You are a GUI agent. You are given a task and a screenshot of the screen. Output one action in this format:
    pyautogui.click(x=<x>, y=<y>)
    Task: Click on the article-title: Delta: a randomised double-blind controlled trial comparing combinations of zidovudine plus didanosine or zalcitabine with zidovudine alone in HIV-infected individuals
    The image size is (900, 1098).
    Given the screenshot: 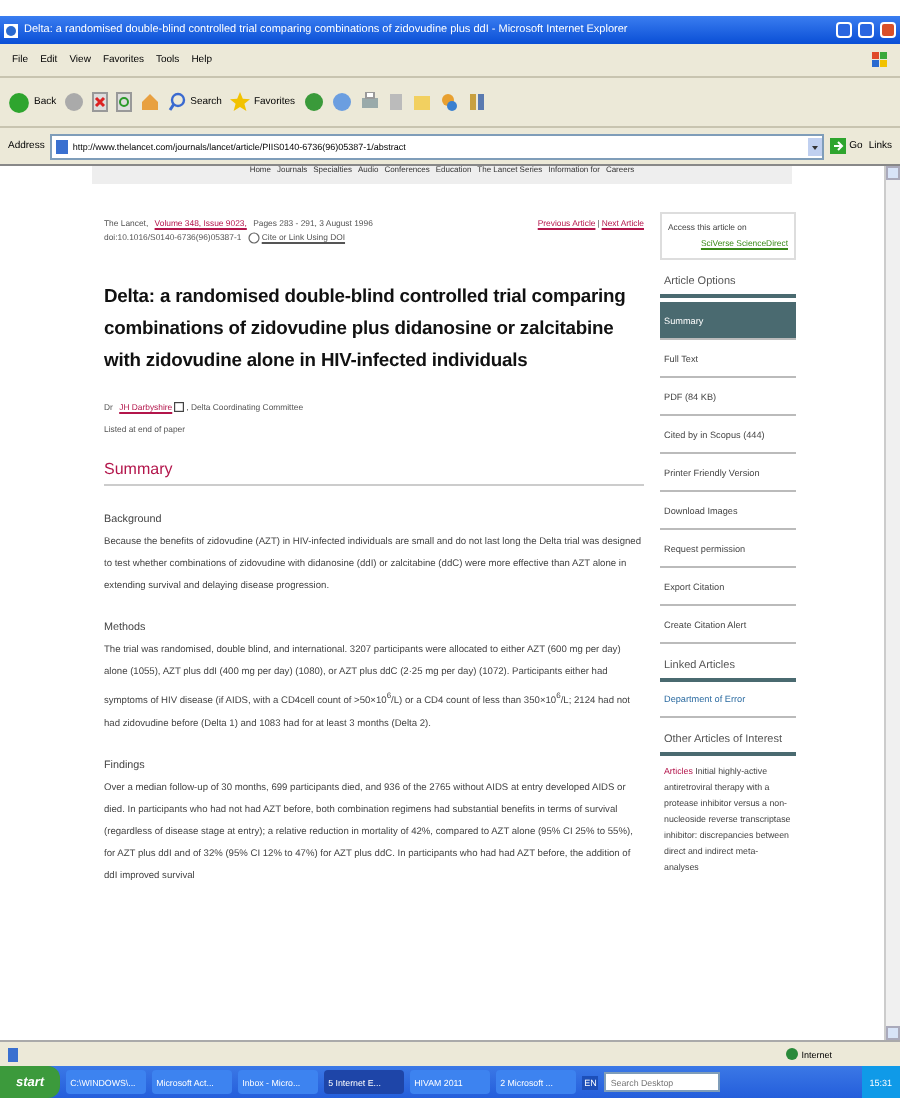 What is the action you would take?
    pyautogui.click(x=366, y=328)
    